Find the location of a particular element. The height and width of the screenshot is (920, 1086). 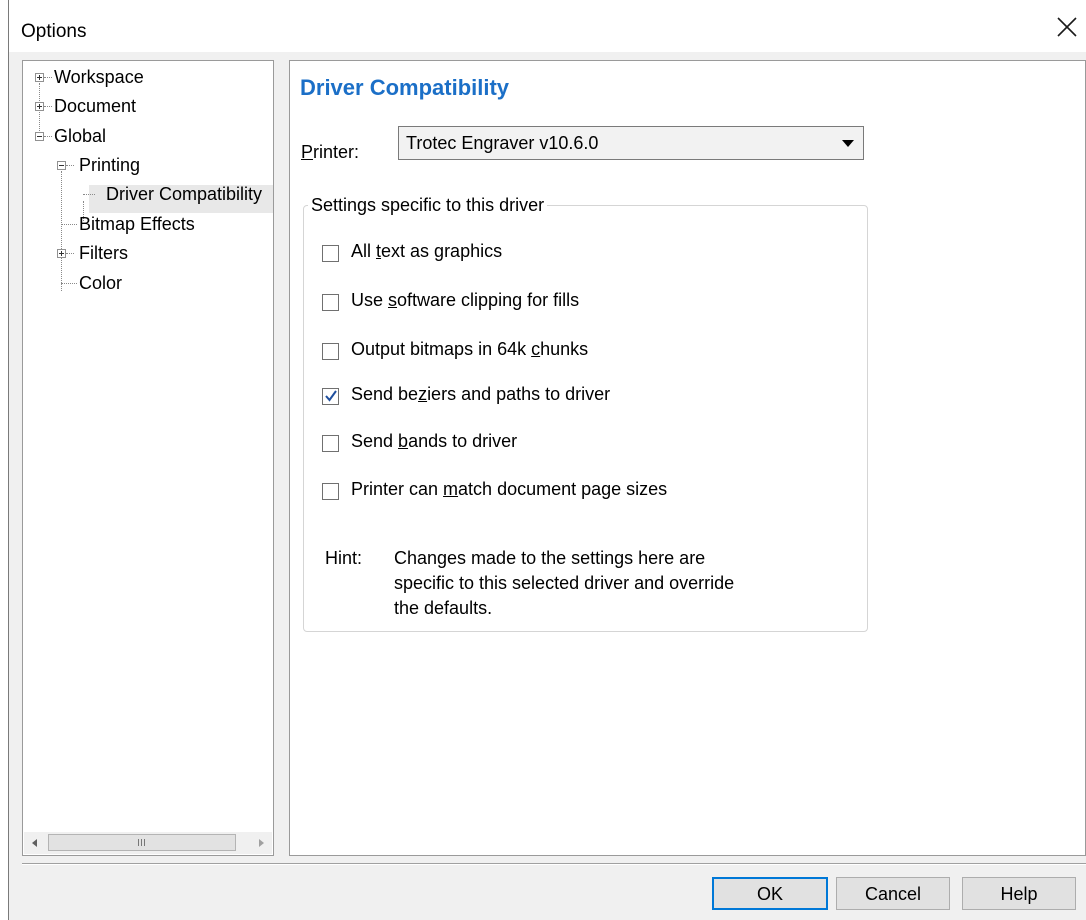

window-title: Options is located at coordinates (54, 31).